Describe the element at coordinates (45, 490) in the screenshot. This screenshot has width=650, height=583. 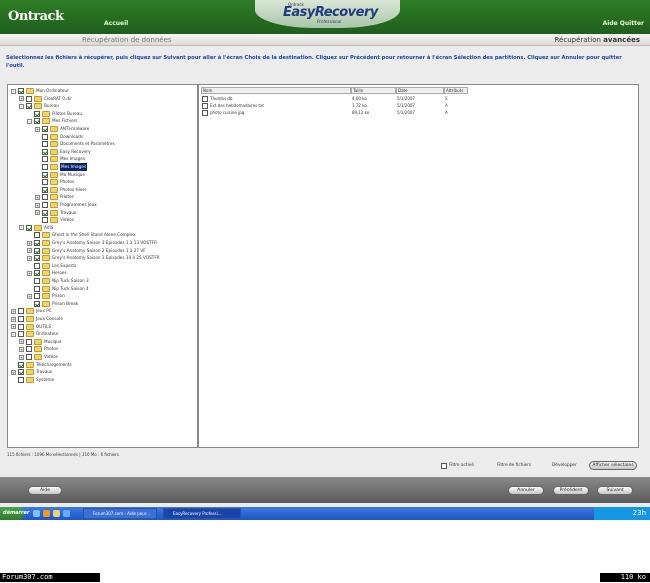
I see `help-button: Aide` at that location.